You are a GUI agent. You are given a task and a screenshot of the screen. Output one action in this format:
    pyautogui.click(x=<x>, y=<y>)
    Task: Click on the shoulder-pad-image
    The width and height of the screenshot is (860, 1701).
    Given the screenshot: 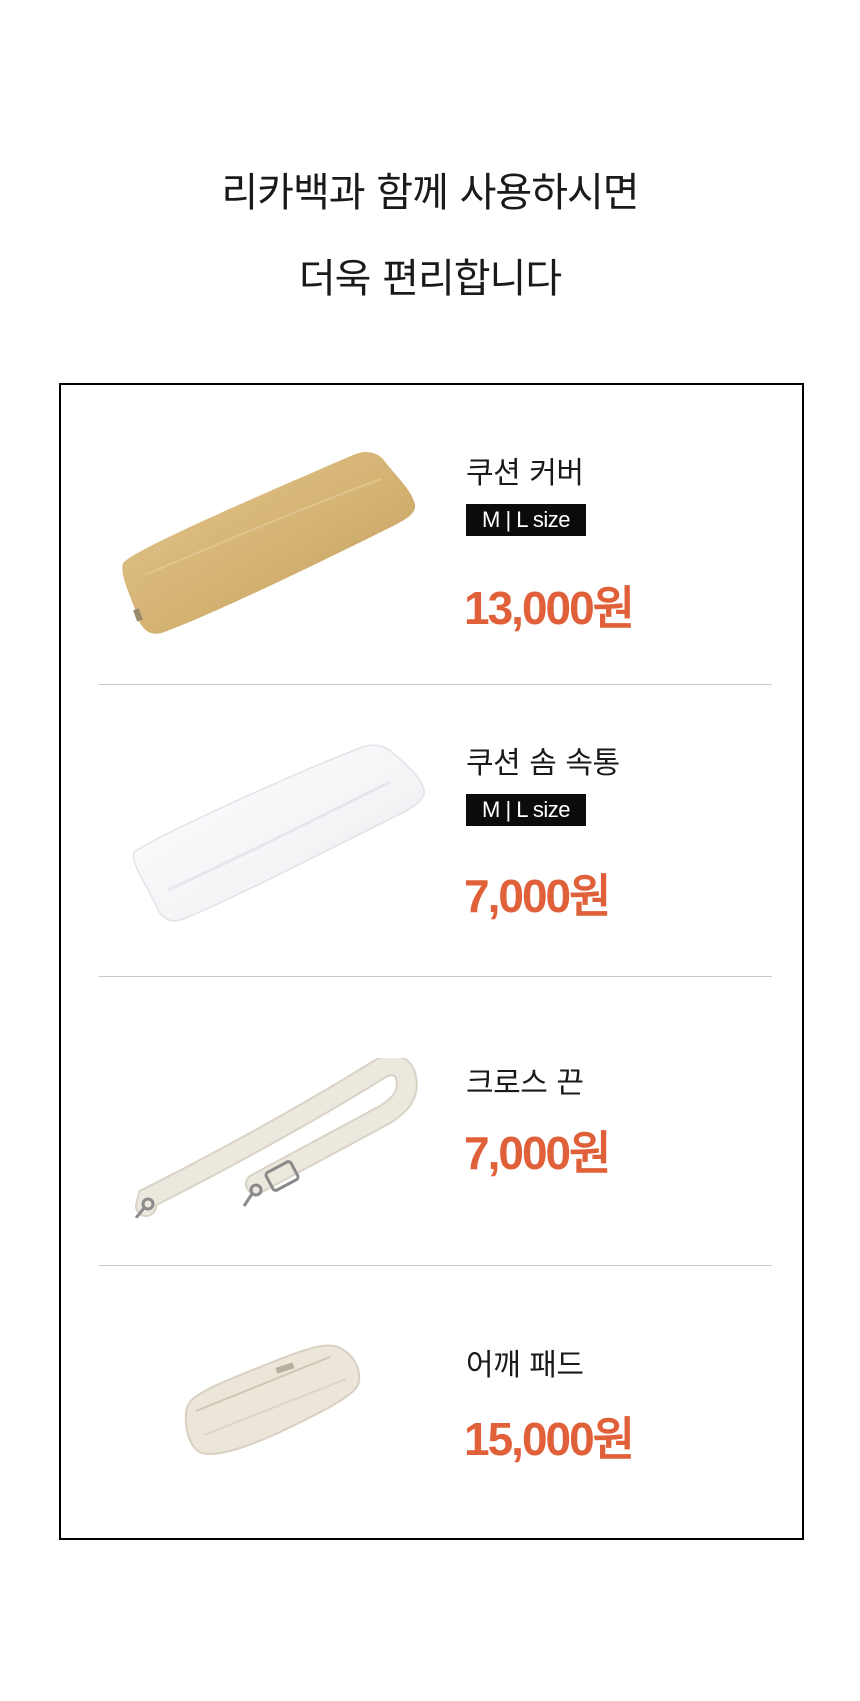 What is the action you would take?
    pyautogui.click(x=272, y=1399)
    